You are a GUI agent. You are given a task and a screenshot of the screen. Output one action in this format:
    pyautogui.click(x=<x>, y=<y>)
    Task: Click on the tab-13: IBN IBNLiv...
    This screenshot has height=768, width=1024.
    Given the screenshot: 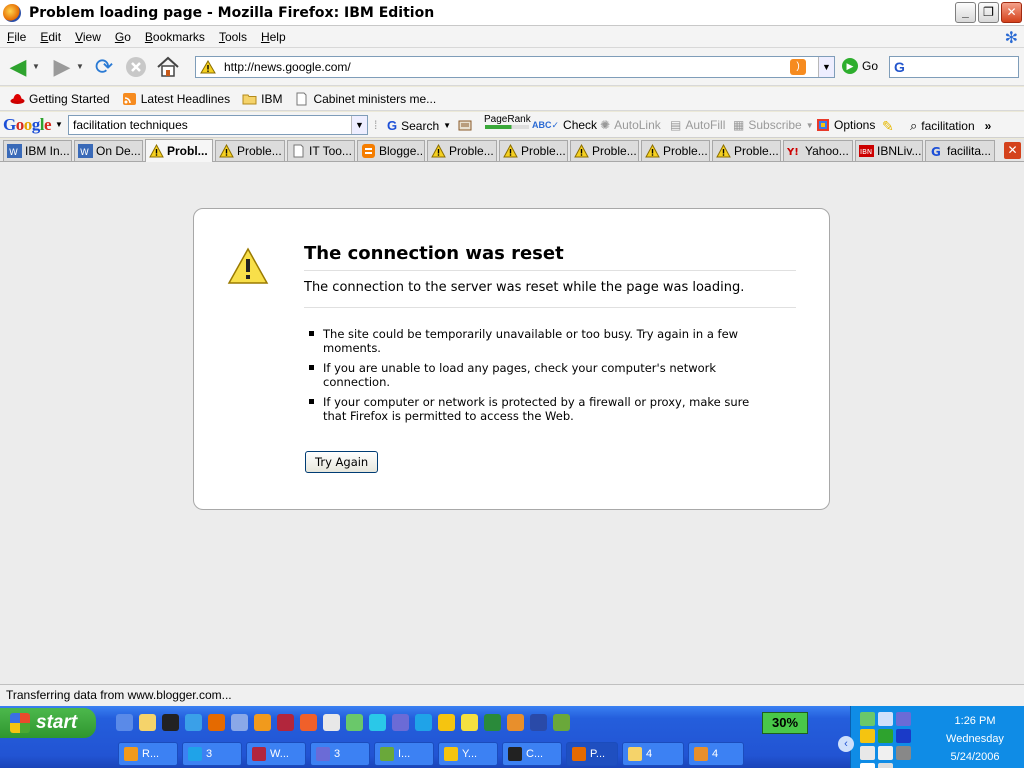 What is the action you would take?
    pyautogui.click(x=889, y=150)
    